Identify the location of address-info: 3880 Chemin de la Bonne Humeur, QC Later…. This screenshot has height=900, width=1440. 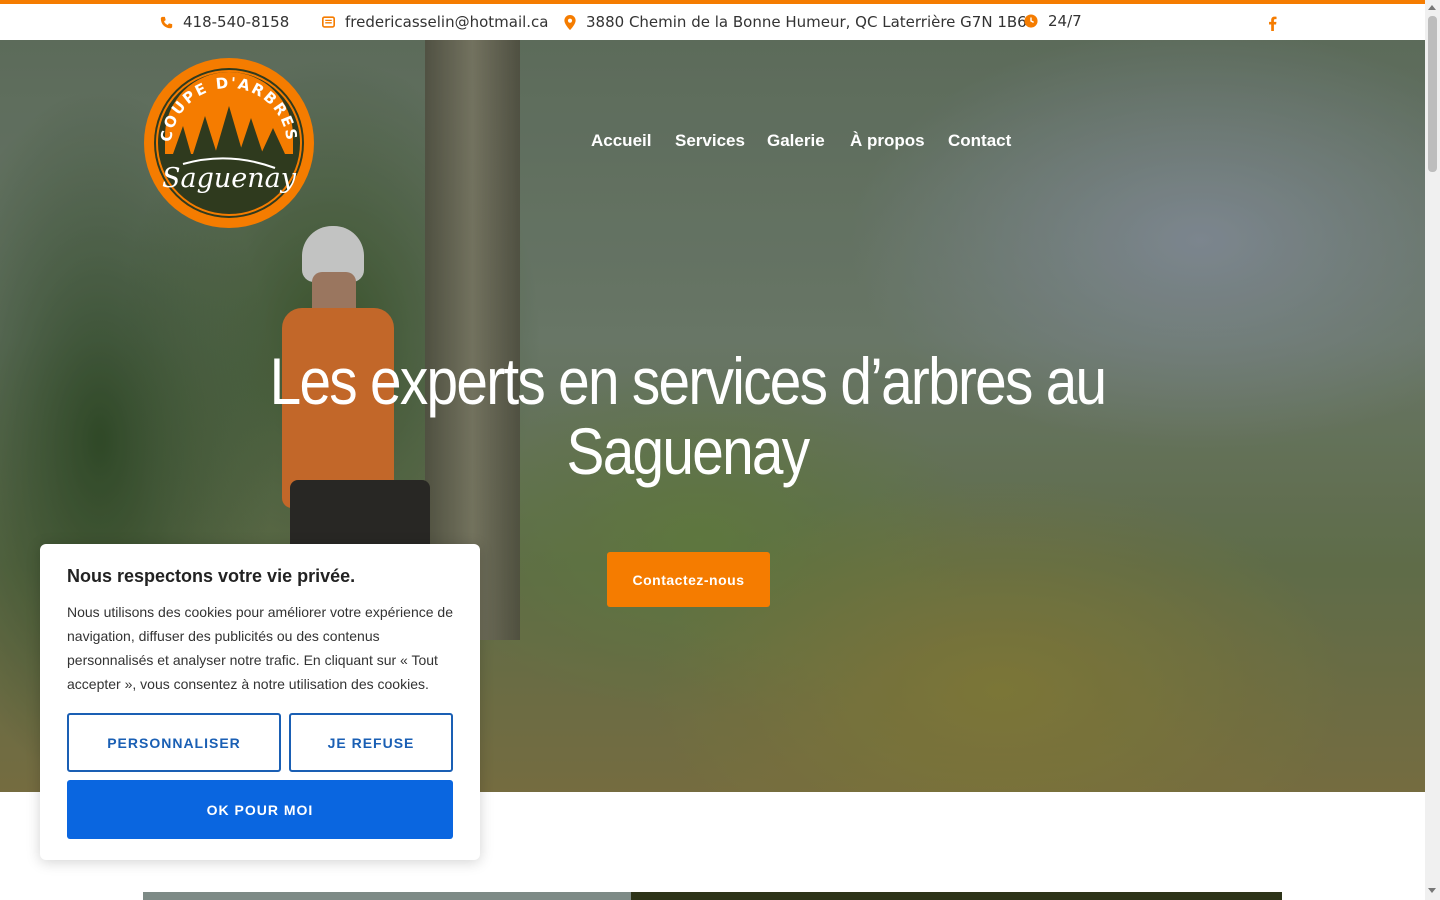
(795, 22).